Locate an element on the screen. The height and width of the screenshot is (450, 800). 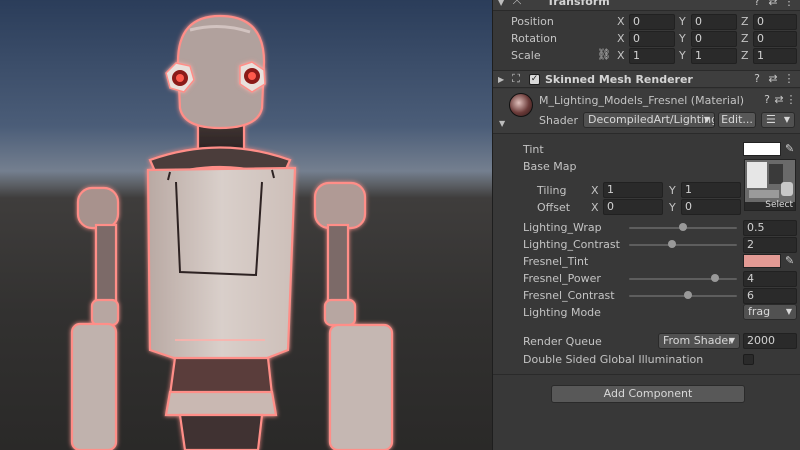
fresnel-power-label: Fresnel_Power is located at coordinates (562, 278).